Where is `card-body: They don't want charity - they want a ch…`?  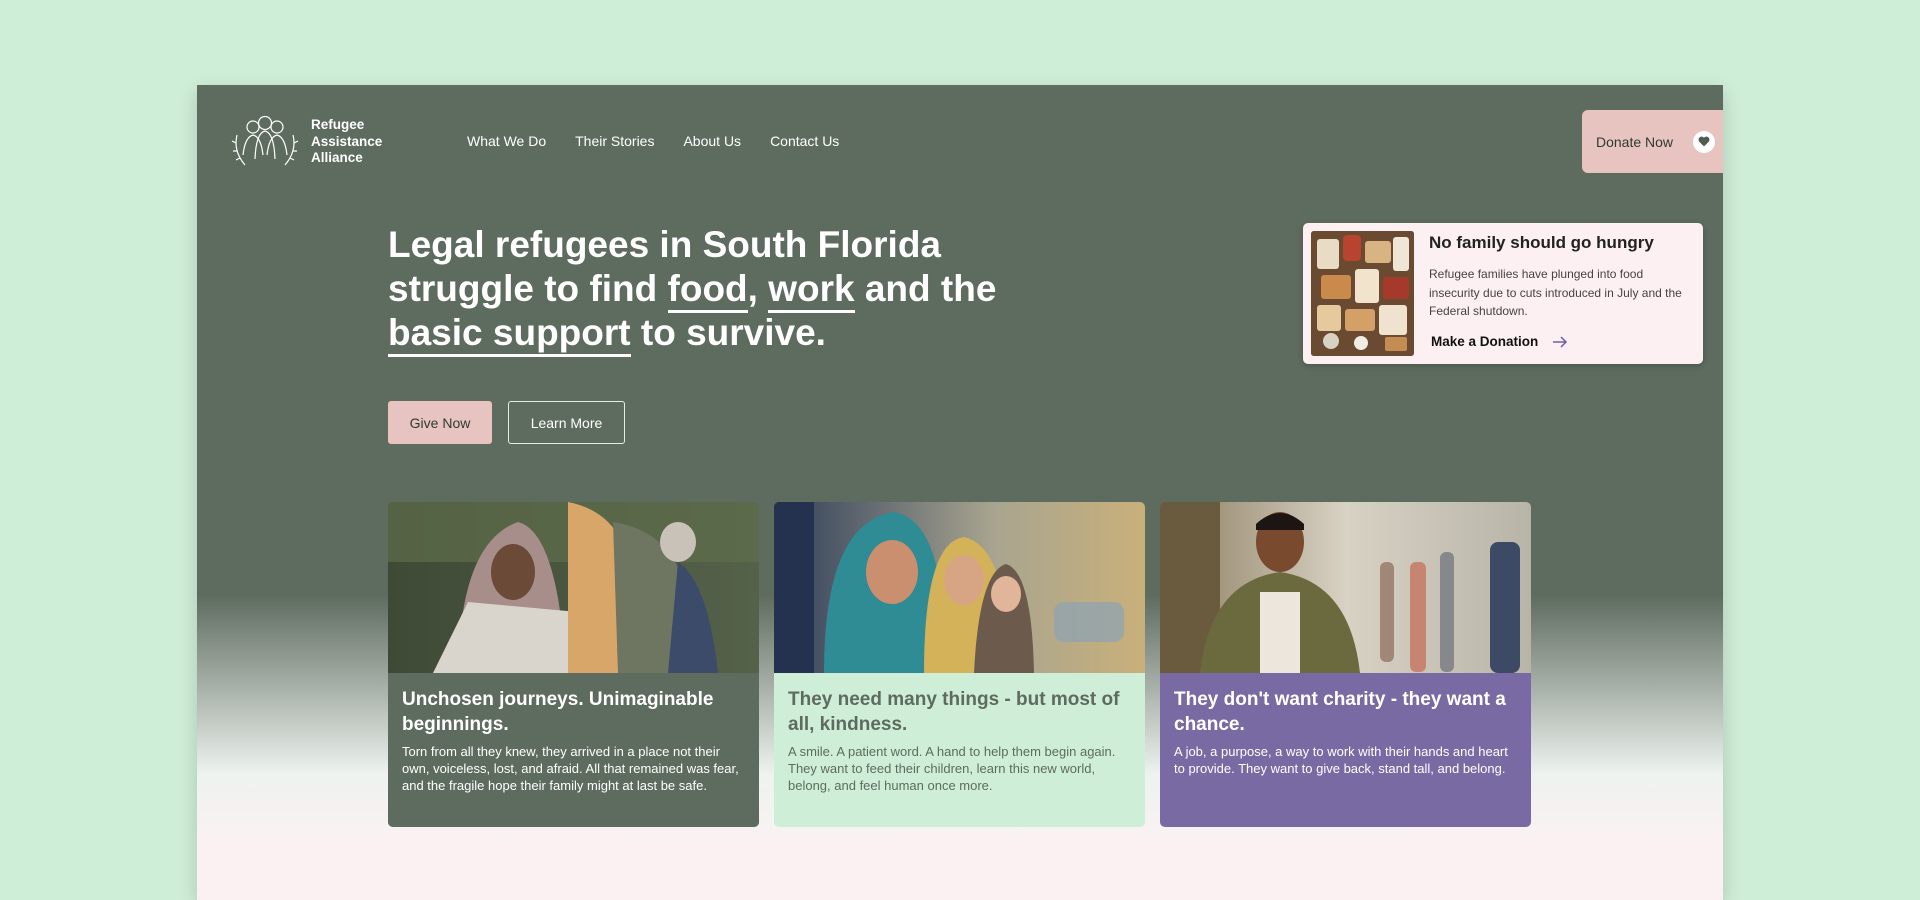
card-body: They don't want charity - they want a ch… is located at coordinates (1345, 750).